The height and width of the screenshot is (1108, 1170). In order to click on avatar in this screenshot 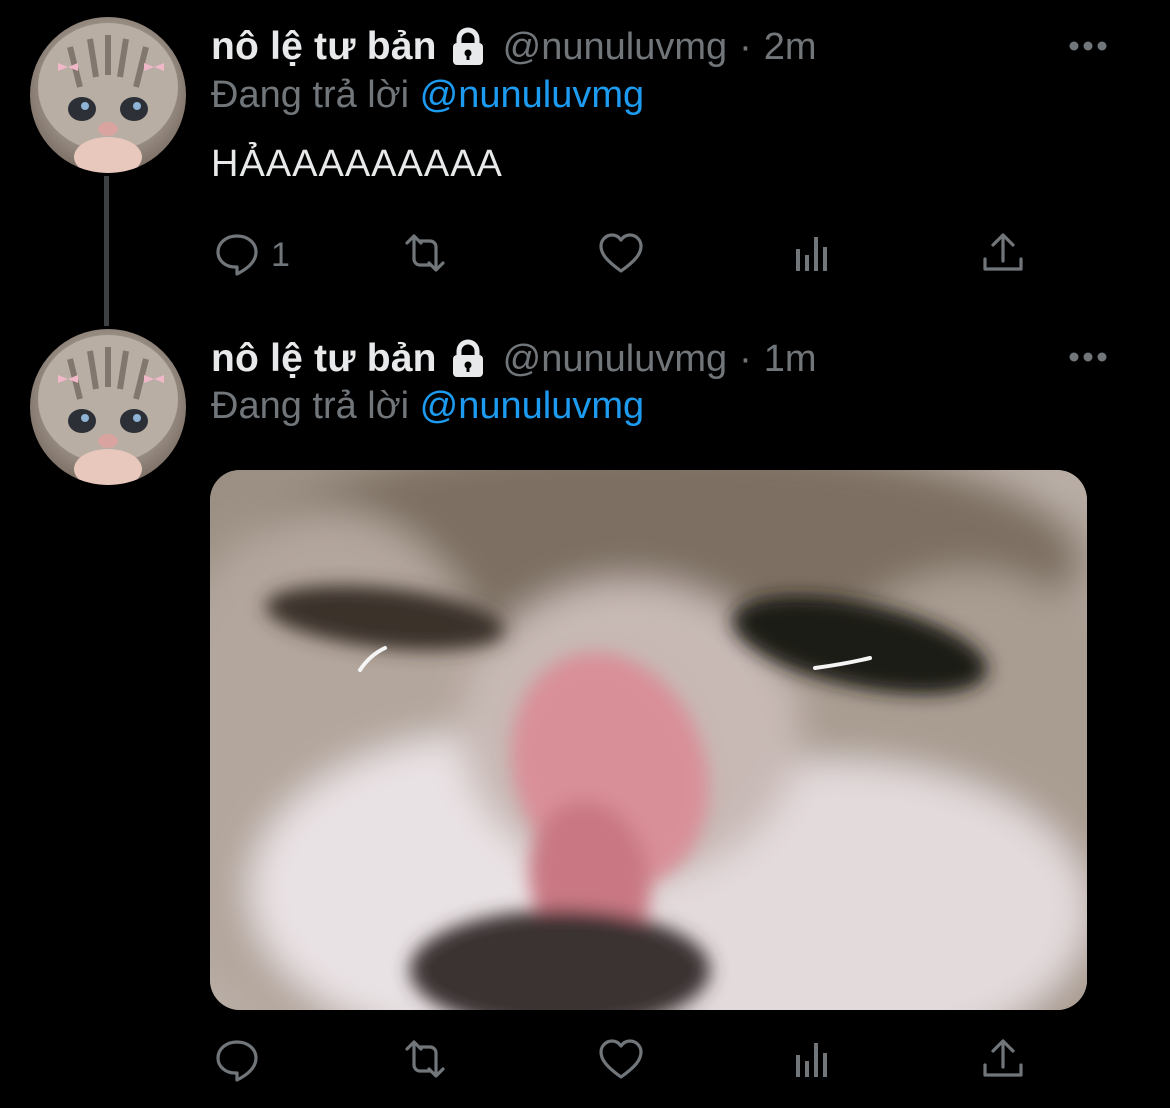, I will do `click(108, 407)`.